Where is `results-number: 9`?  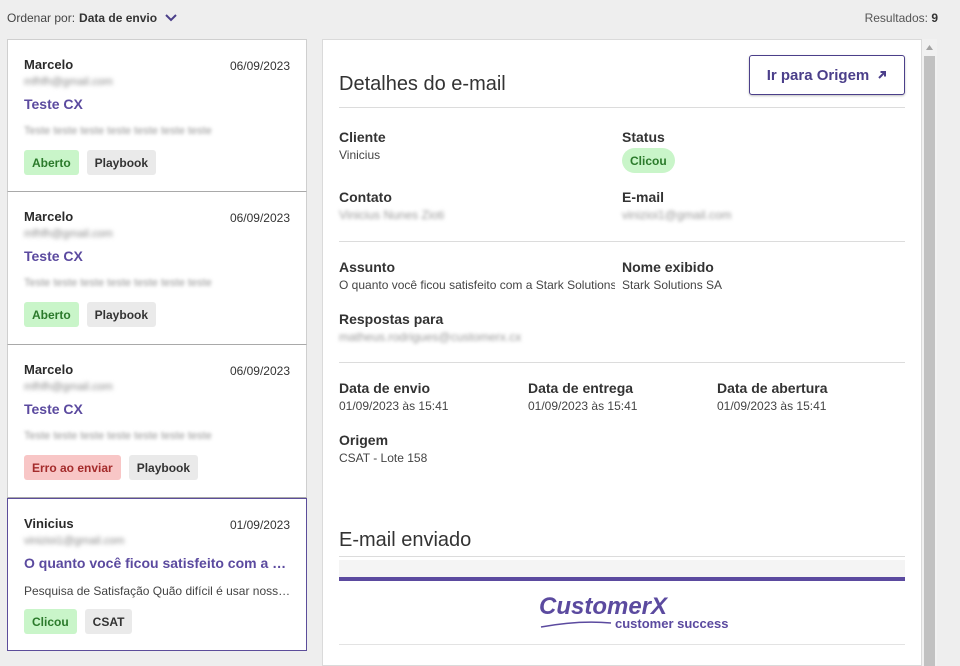 results-number: 9 is located at coordinates (934, 18).